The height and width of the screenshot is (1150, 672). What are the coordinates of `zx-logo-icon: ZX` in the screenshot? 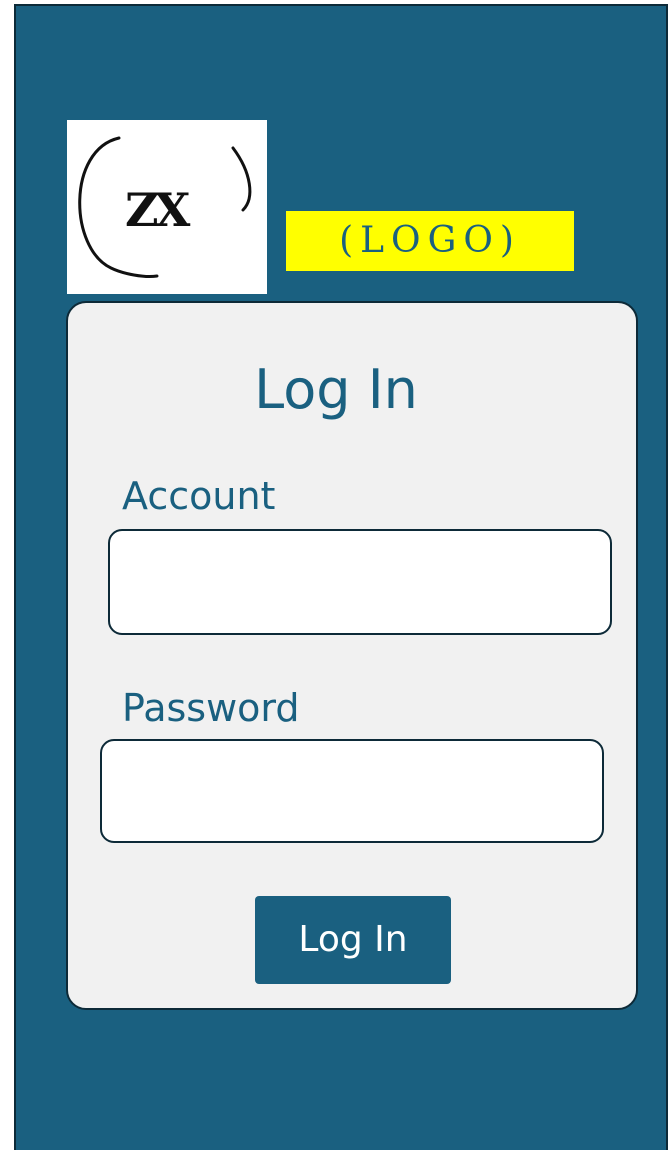 It's located at (165, 207).